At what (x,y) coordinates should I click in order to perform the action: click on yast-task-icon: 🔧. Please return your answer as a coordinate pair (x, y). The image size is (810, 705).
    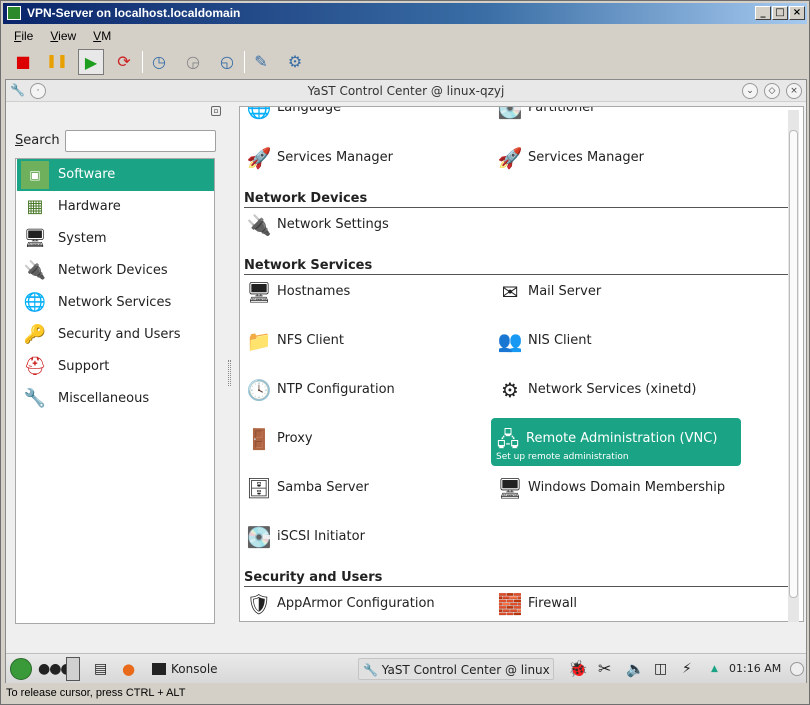
    Looking at the image, I should click on (370, 670).